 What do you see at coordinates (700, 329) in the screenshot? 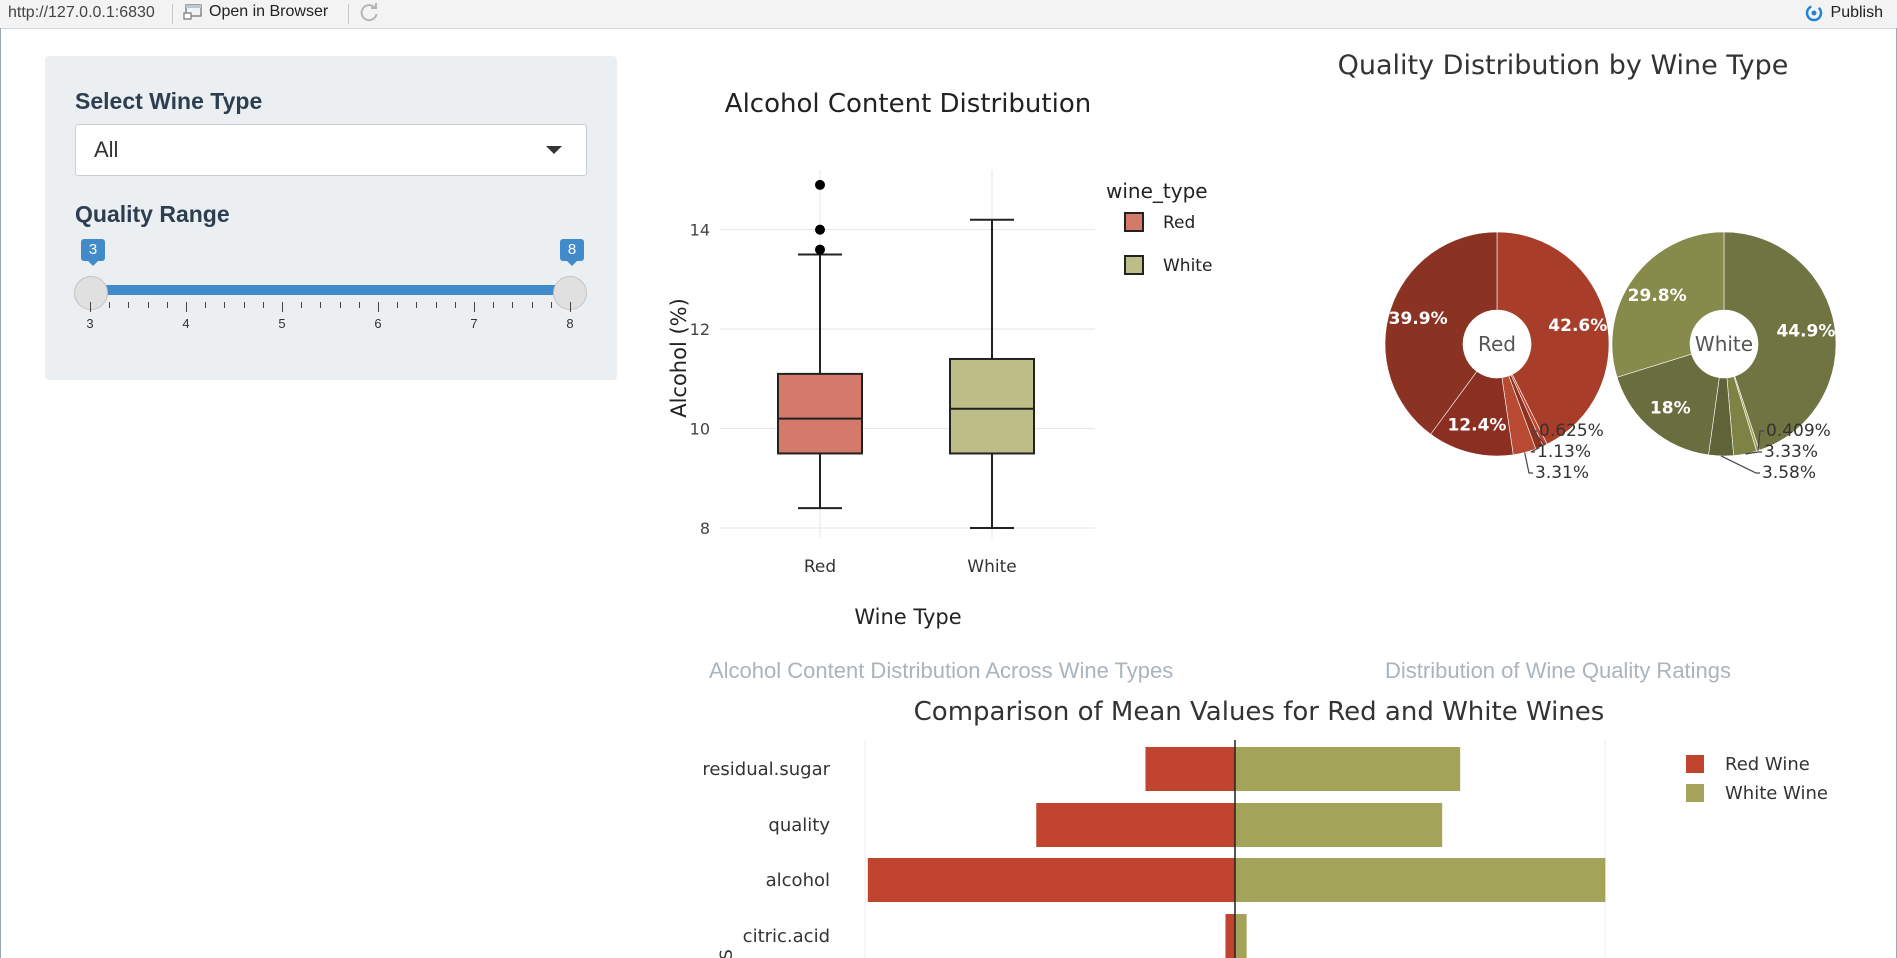
I see `y-tick-label: 12` at bounding box center [700, 329].